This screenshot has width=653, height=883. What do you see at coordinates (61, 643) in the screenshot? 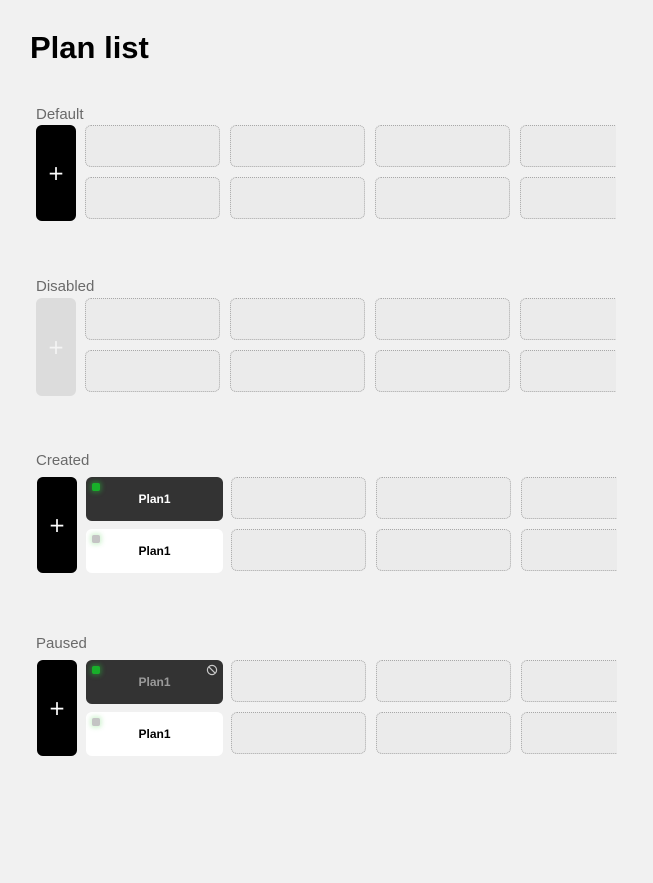
I see `section-label: Paused` at bounding box center [61, 643].